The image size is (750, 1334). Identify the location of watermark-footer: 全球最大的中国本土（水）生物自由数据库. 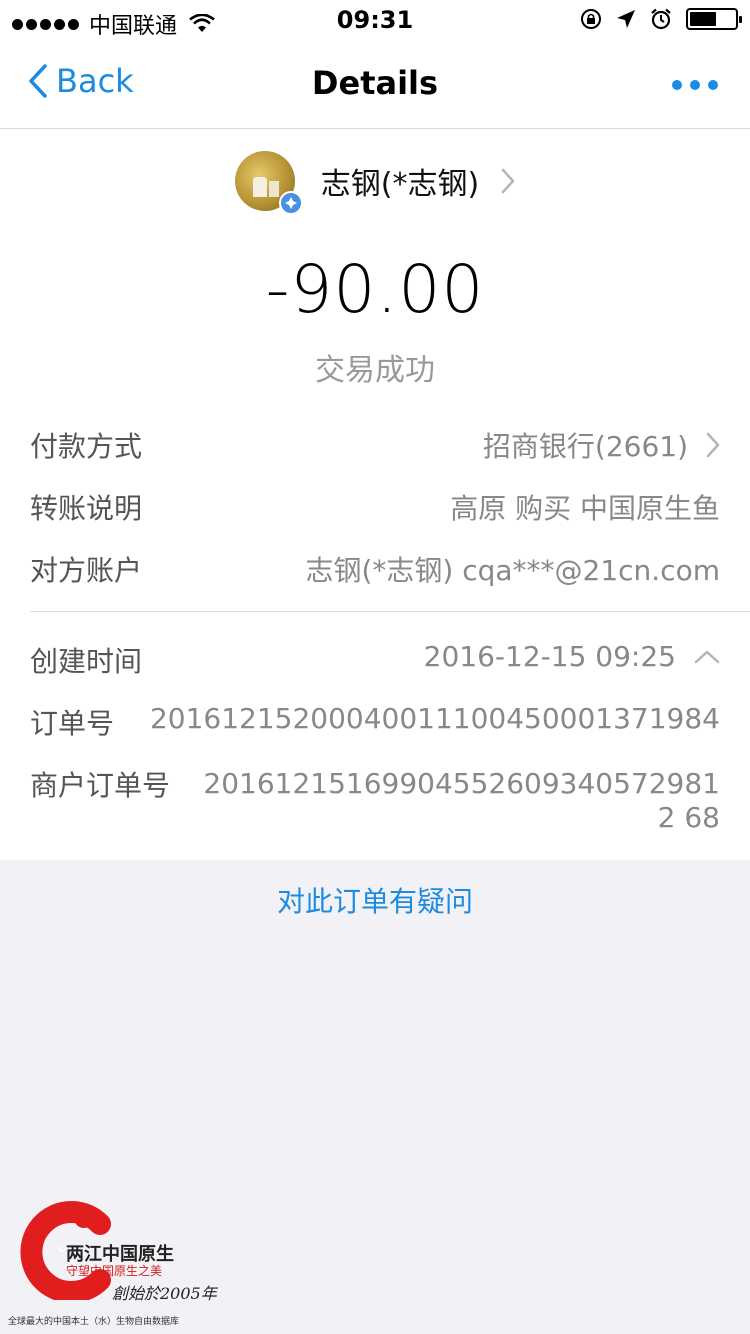
(94, 1322).